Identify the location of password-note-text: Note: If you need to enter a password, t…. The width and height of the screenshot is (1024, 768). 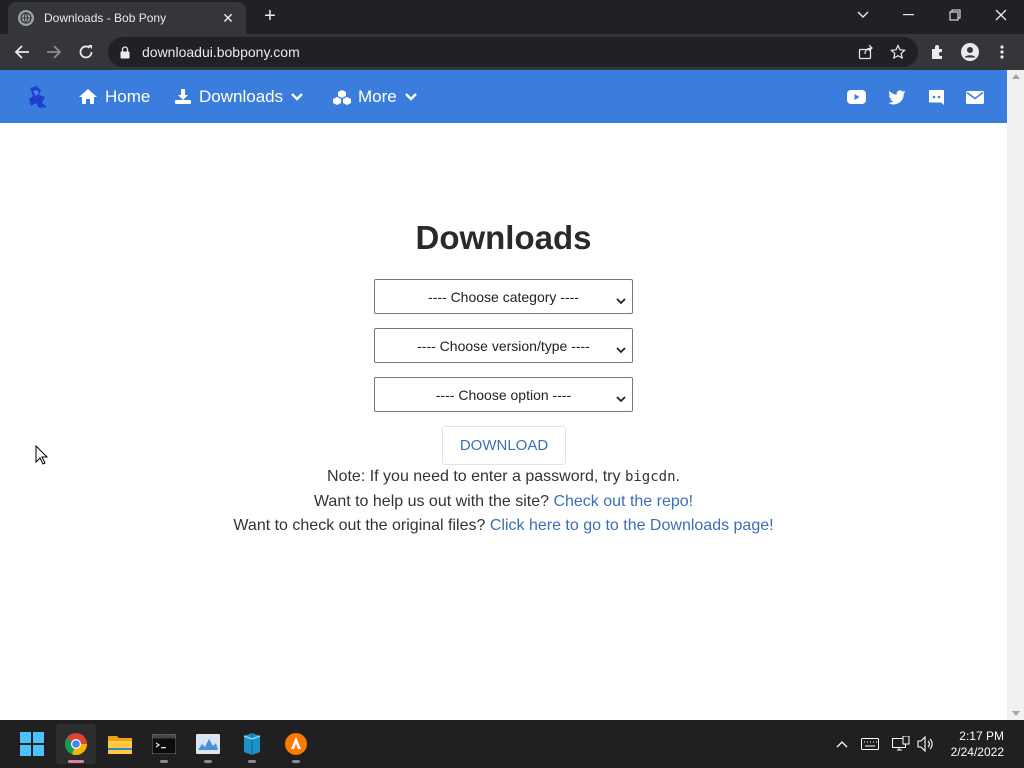
(476, 476).